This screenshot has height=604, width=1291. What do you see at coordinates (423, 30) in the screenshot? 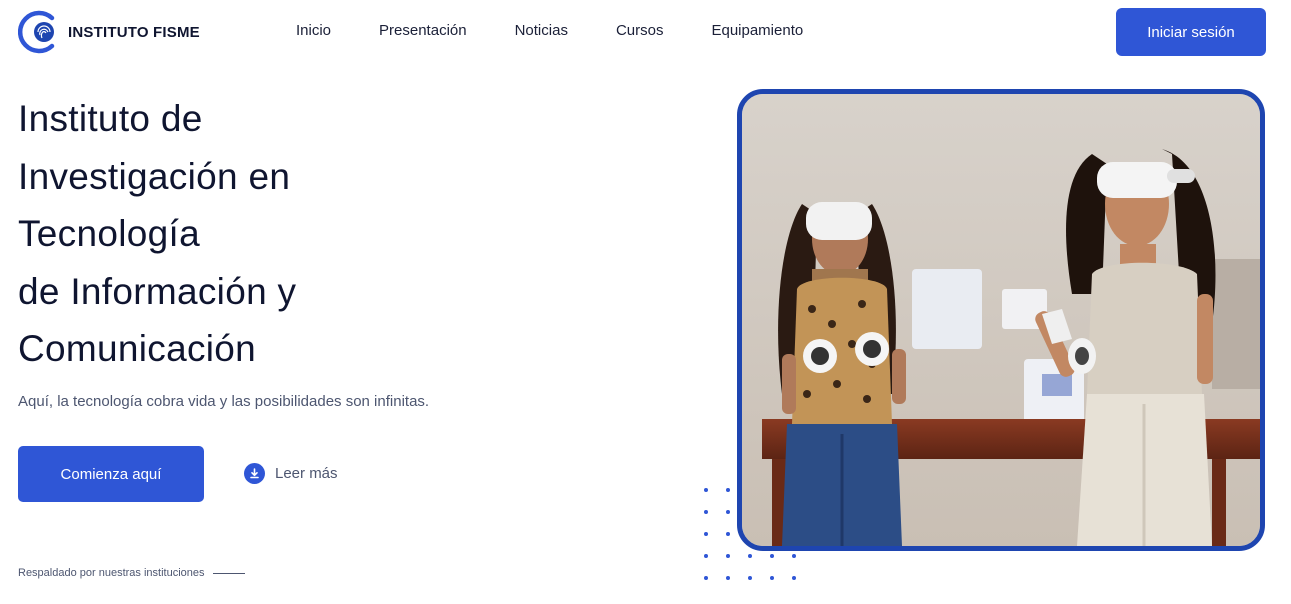
I see `nav-item-presentacion: Presentación` at bounding box center [423, 30].